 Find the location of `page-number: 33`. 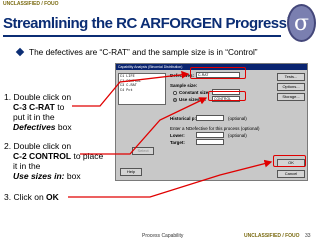

page-number: 33 is located at coordinates (308, 236).